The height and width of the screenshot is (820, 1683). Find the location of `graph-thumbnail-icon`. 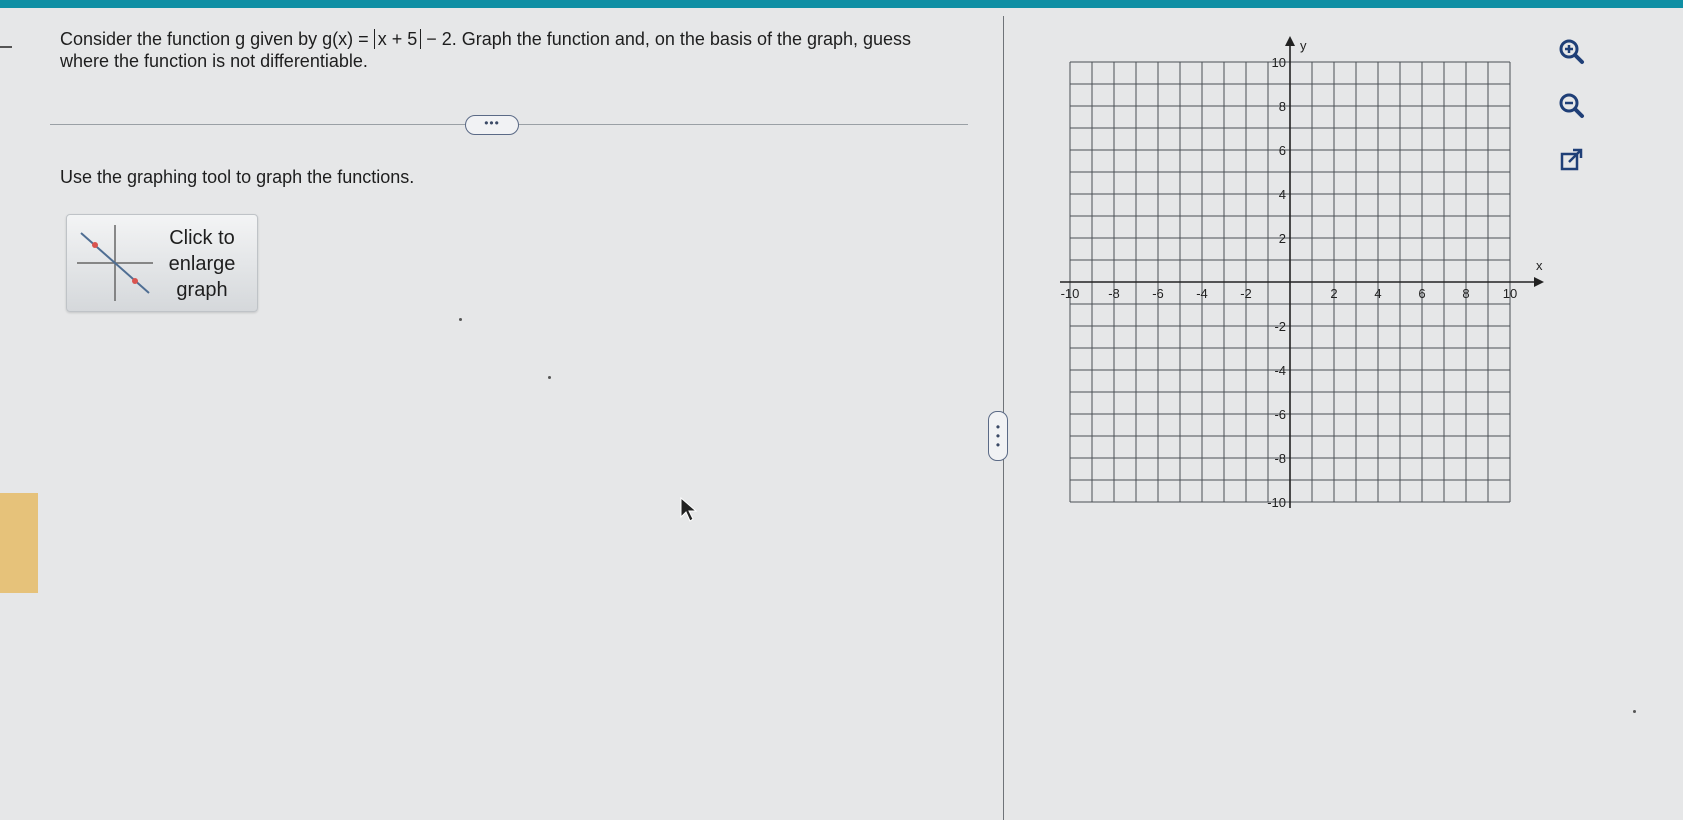

graph-thumbnail-icon is located at coordinates (115, 263).